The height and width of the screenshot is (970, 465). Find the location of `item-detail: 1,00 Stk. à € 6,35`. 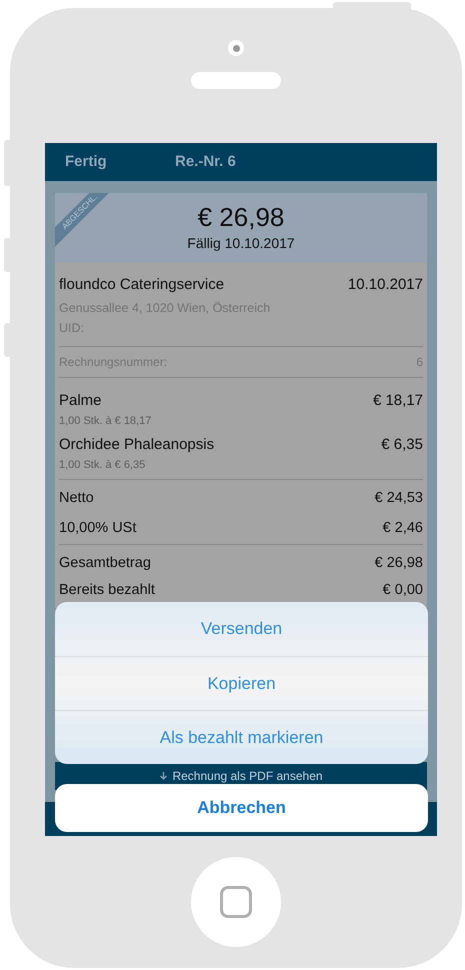

item-detail: 1,00 Stk. à € 6,35 is located at coordinates (102, 465).